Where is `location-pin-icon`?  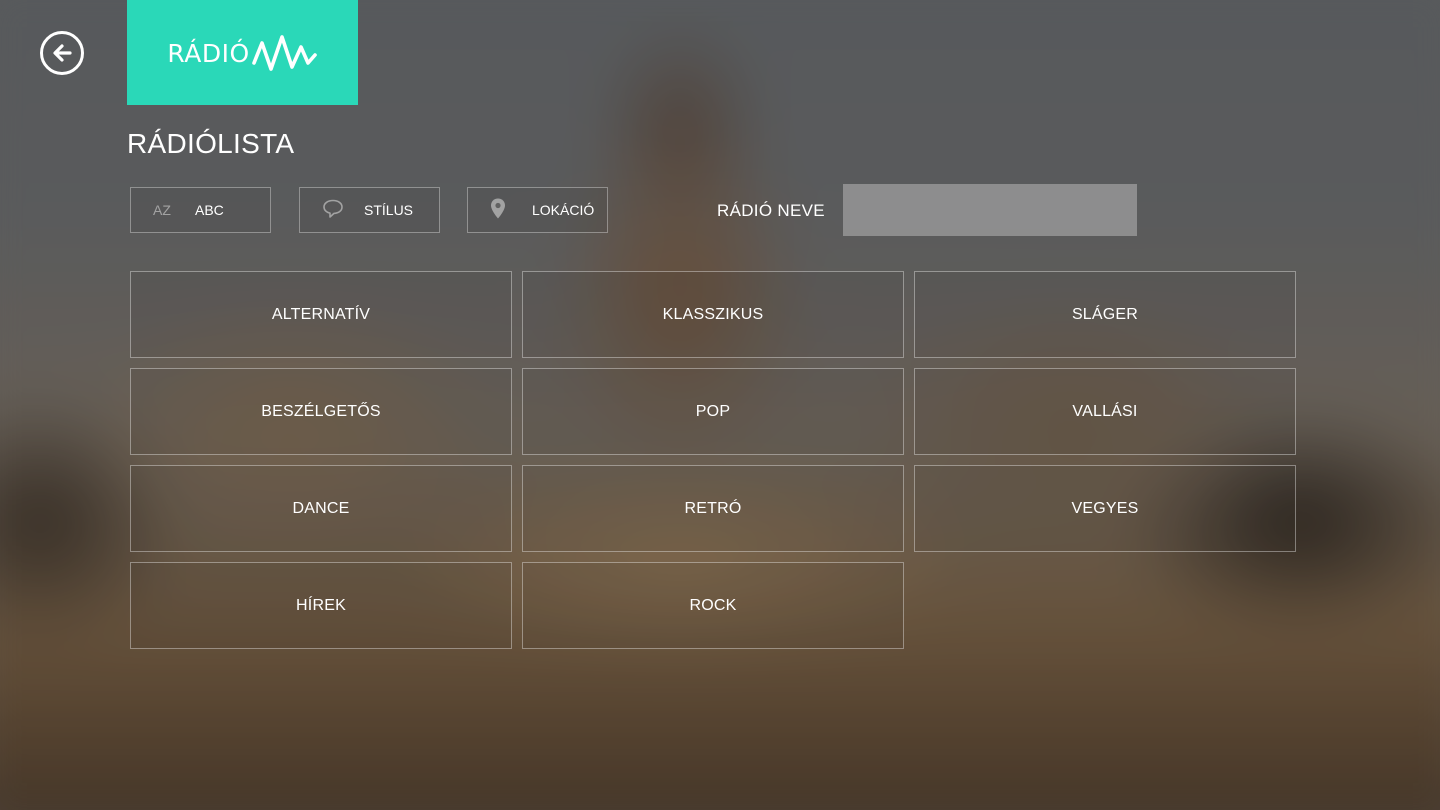 location-pin-icon is located at coordinates (498, 210).